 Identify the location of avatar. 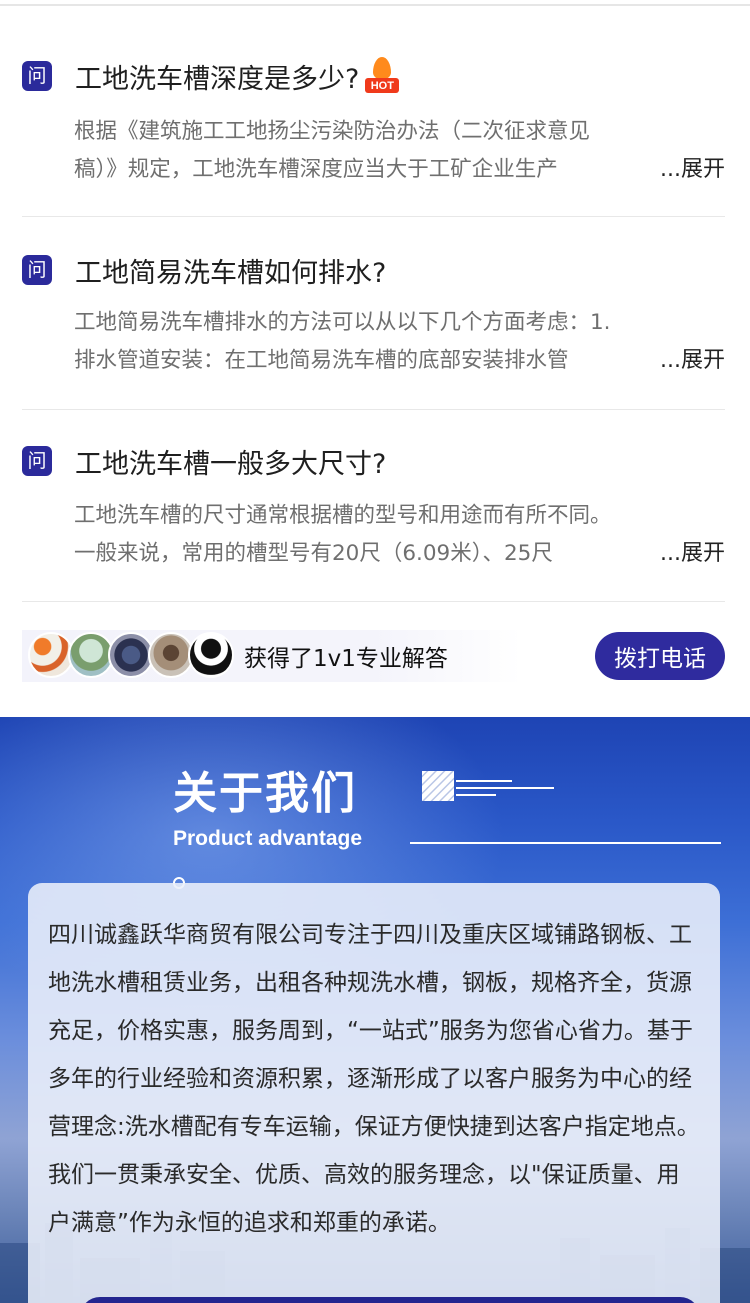
(211, 655).